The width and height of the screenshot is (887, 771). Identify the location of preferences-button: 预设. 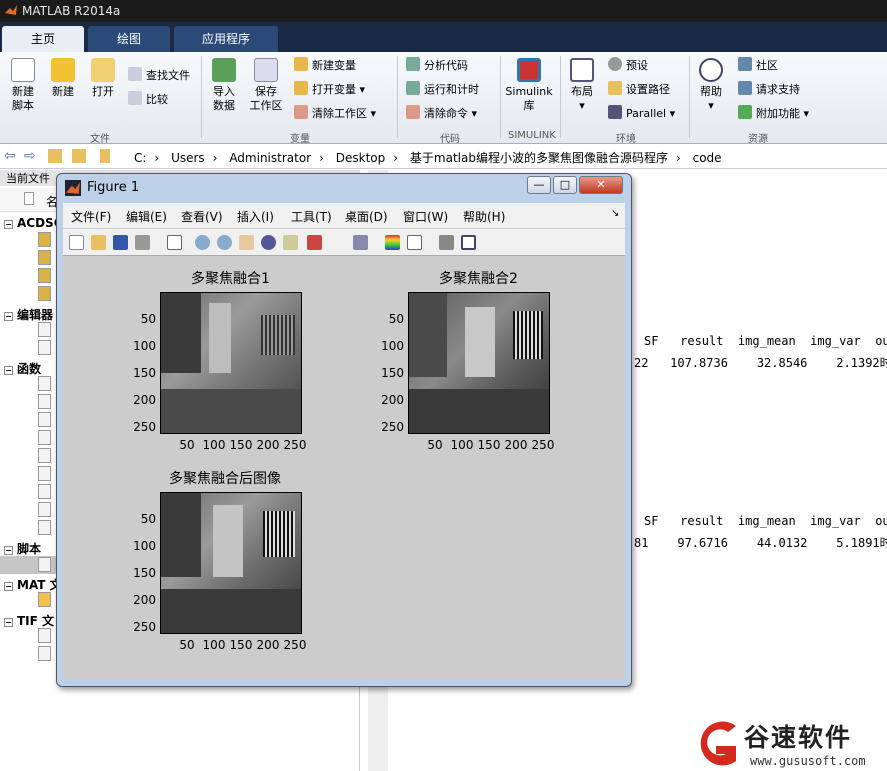
(628, 66).